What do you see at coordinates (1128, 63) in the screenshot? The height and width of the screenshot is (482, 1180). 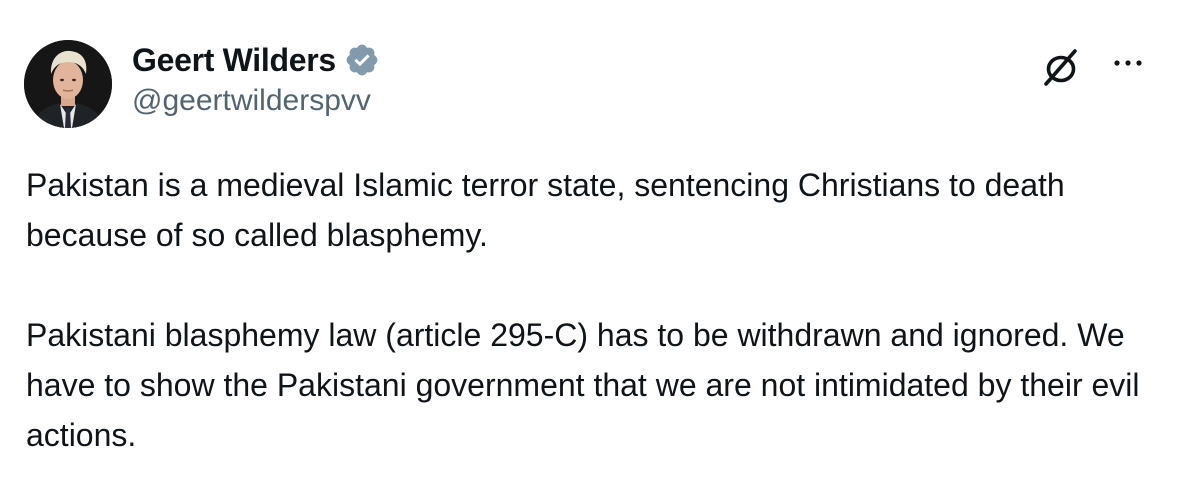 I see `more-options-icon` at bounding box center [1128, 63].